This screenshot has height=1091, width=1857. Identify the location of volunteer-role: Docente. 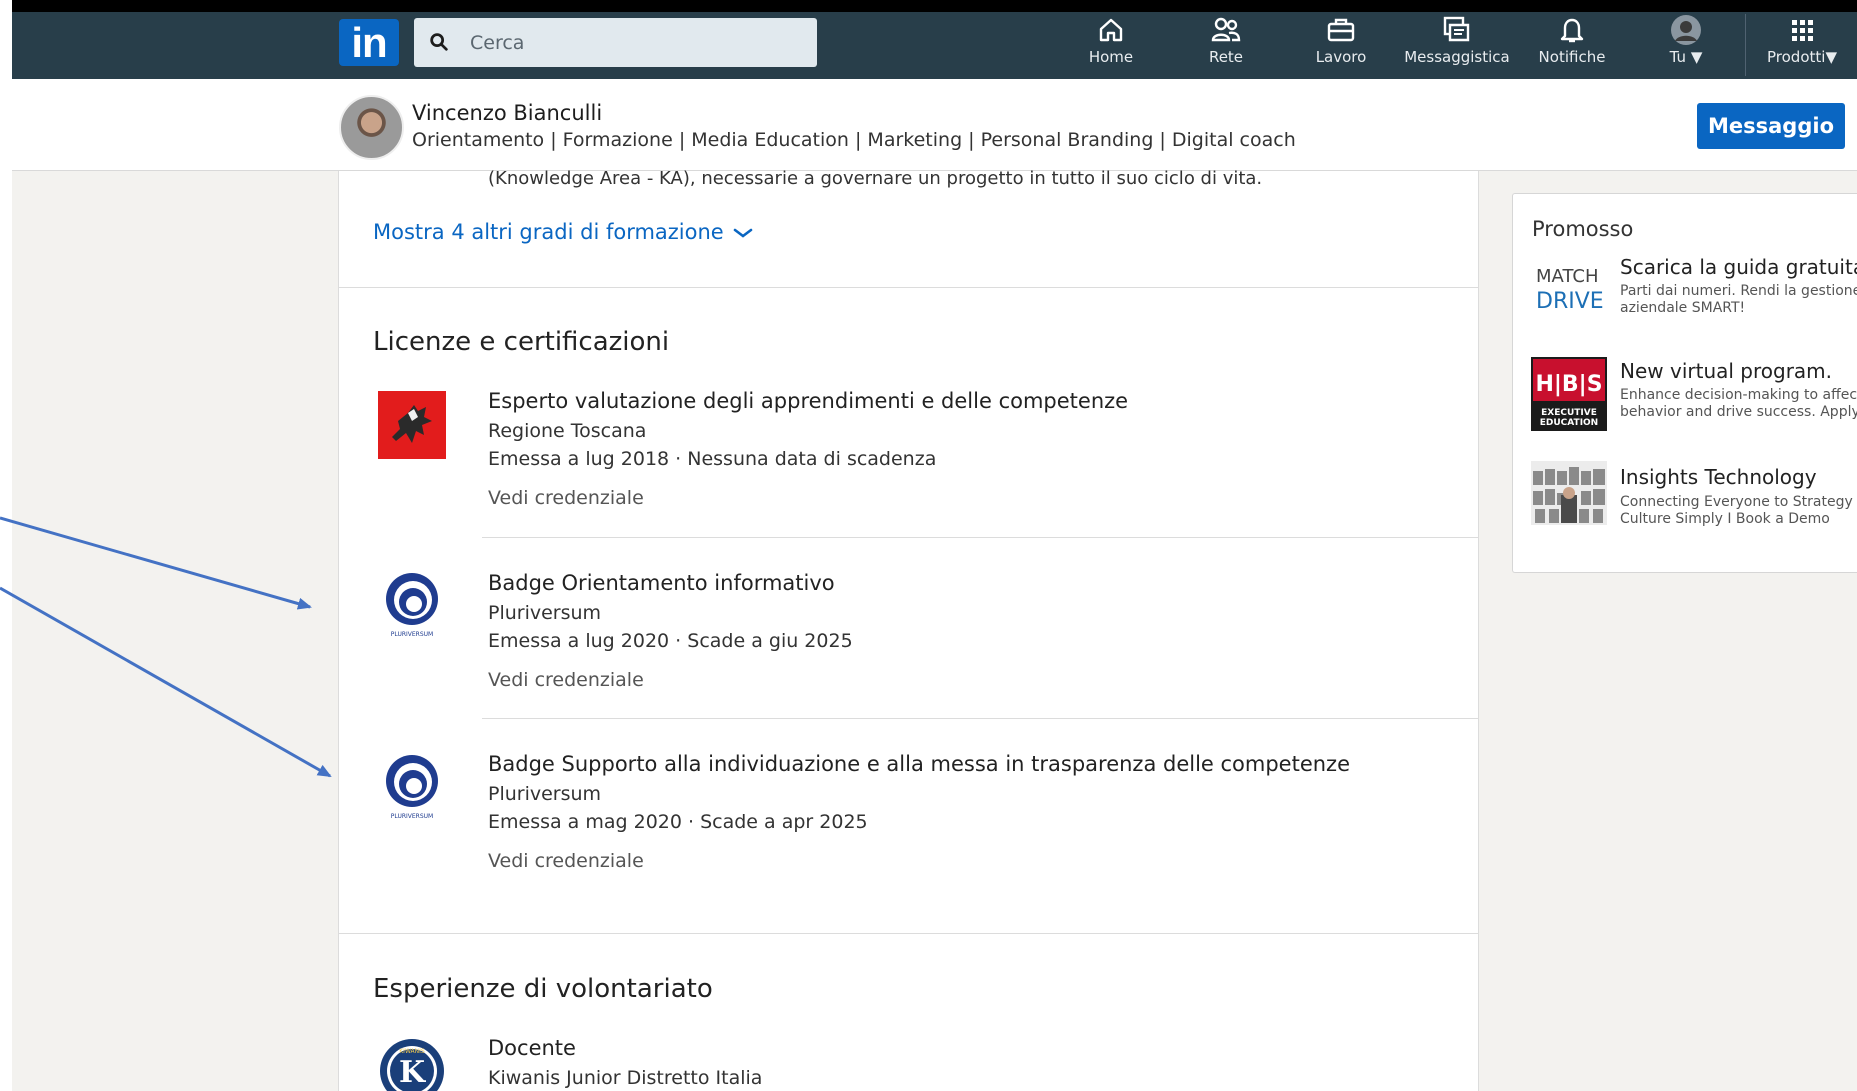
(532, 1048).